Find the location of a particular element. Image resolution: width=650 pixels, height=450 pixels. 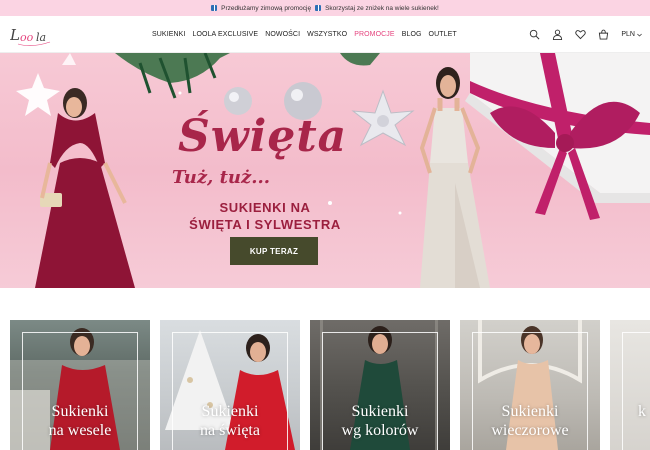

category-label: Sukienki na święta is located at coordinates (230, 421).